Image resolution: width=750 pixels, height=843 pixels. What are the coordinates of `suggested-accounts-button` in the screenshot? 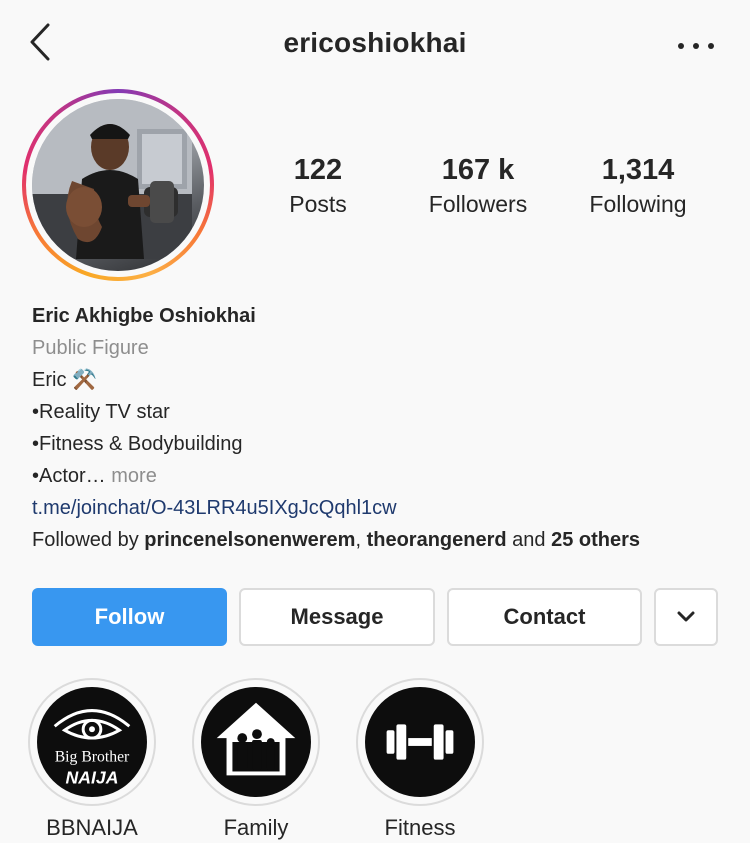 It's located at (686, 617).